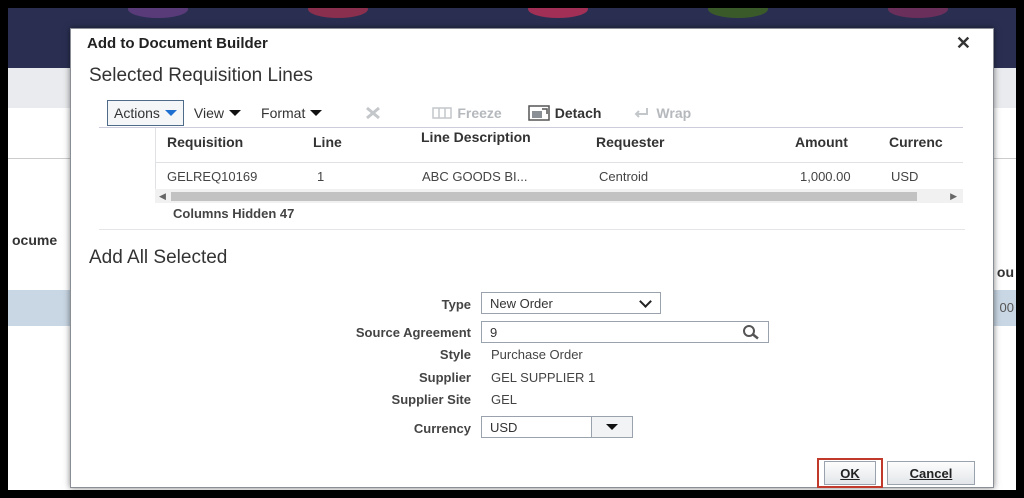  I want to click on currency-label: Currency, so click(442, 428).